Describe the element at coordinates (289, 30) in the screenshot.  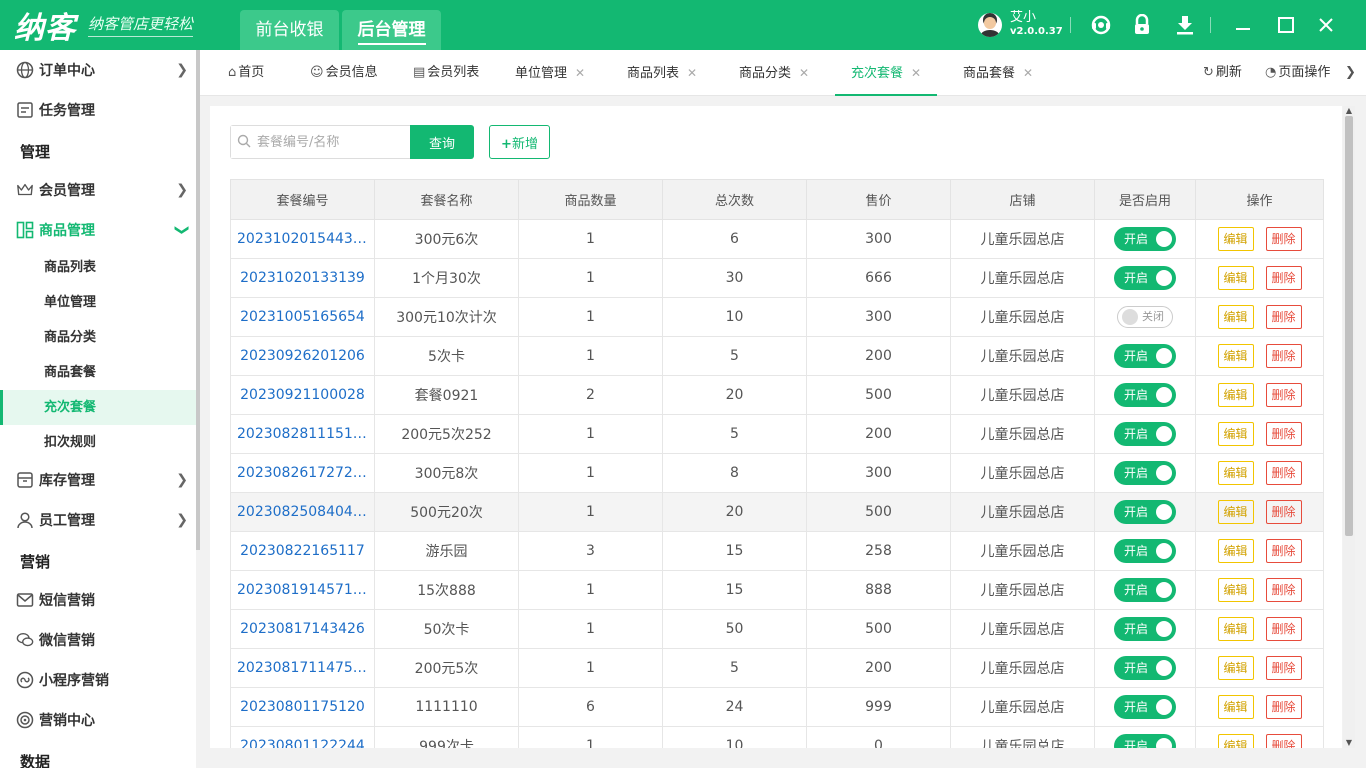
I see `tab-front-cashier: 前台收银` at that location.